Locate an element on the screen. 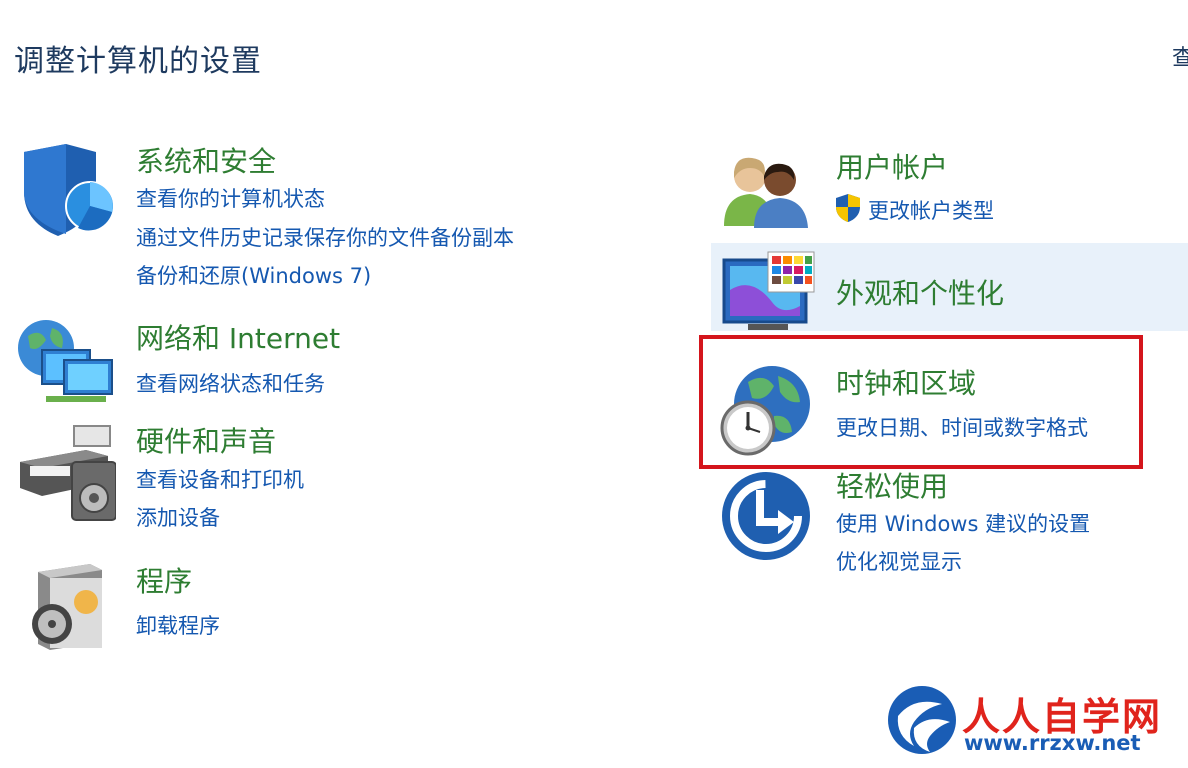  user-accounts-title: 用户帐户 is located at coordinates (892, 166).